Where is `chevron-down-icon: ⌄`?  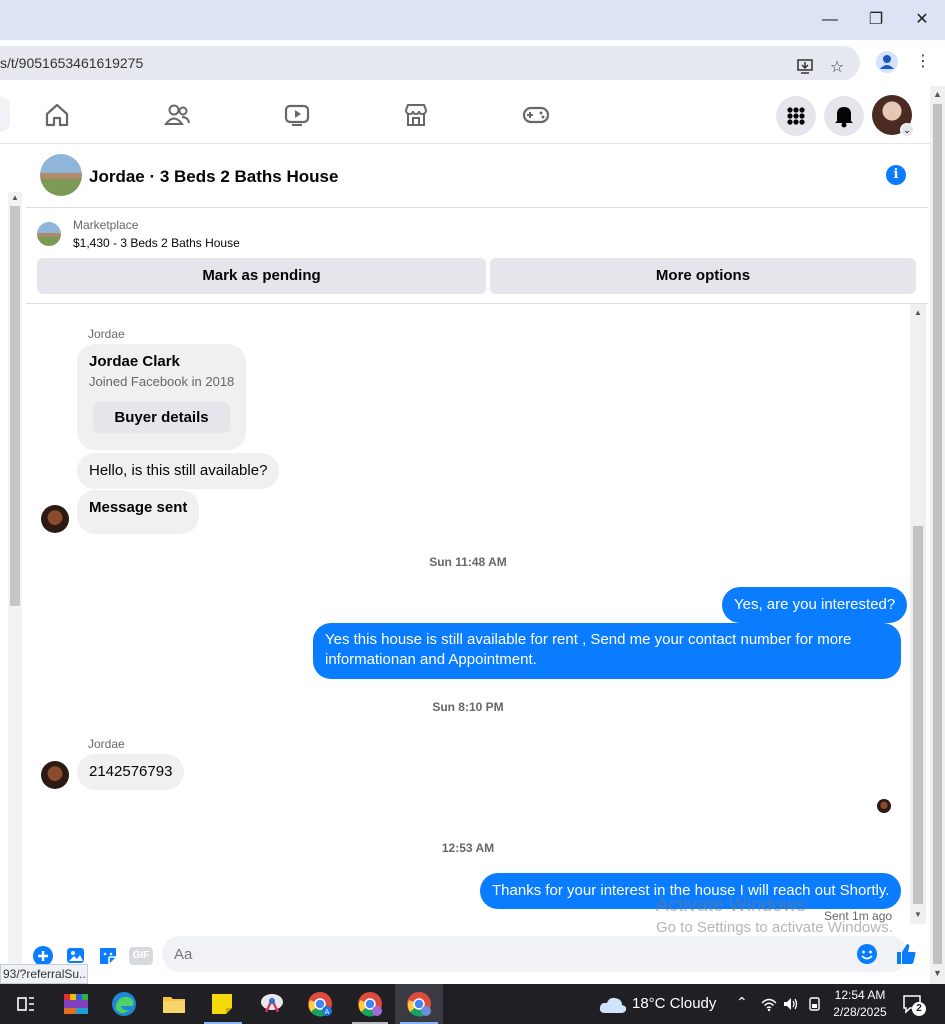 chevron-down-icon: ⌄ is located at coordinates (907, 130).